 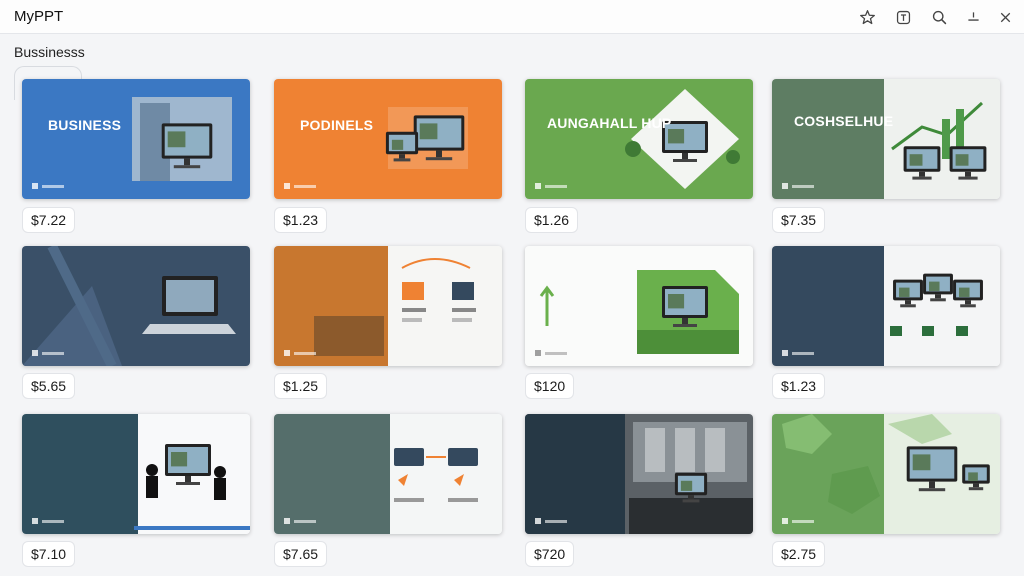 I want to click on template-card: BUSINESS, so click(x=136, y=139).